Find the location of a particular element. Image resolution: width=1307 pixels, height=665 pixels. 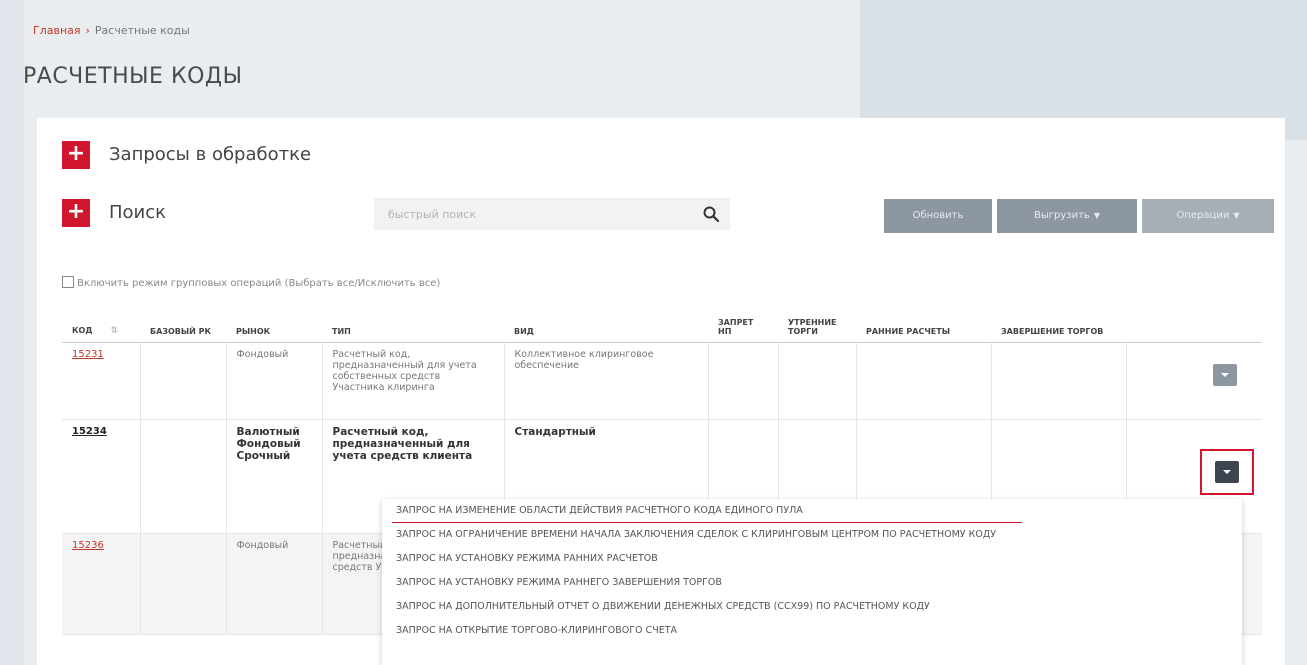

column-header-code: КОД ⇅ is located at coordinates (101, 322).